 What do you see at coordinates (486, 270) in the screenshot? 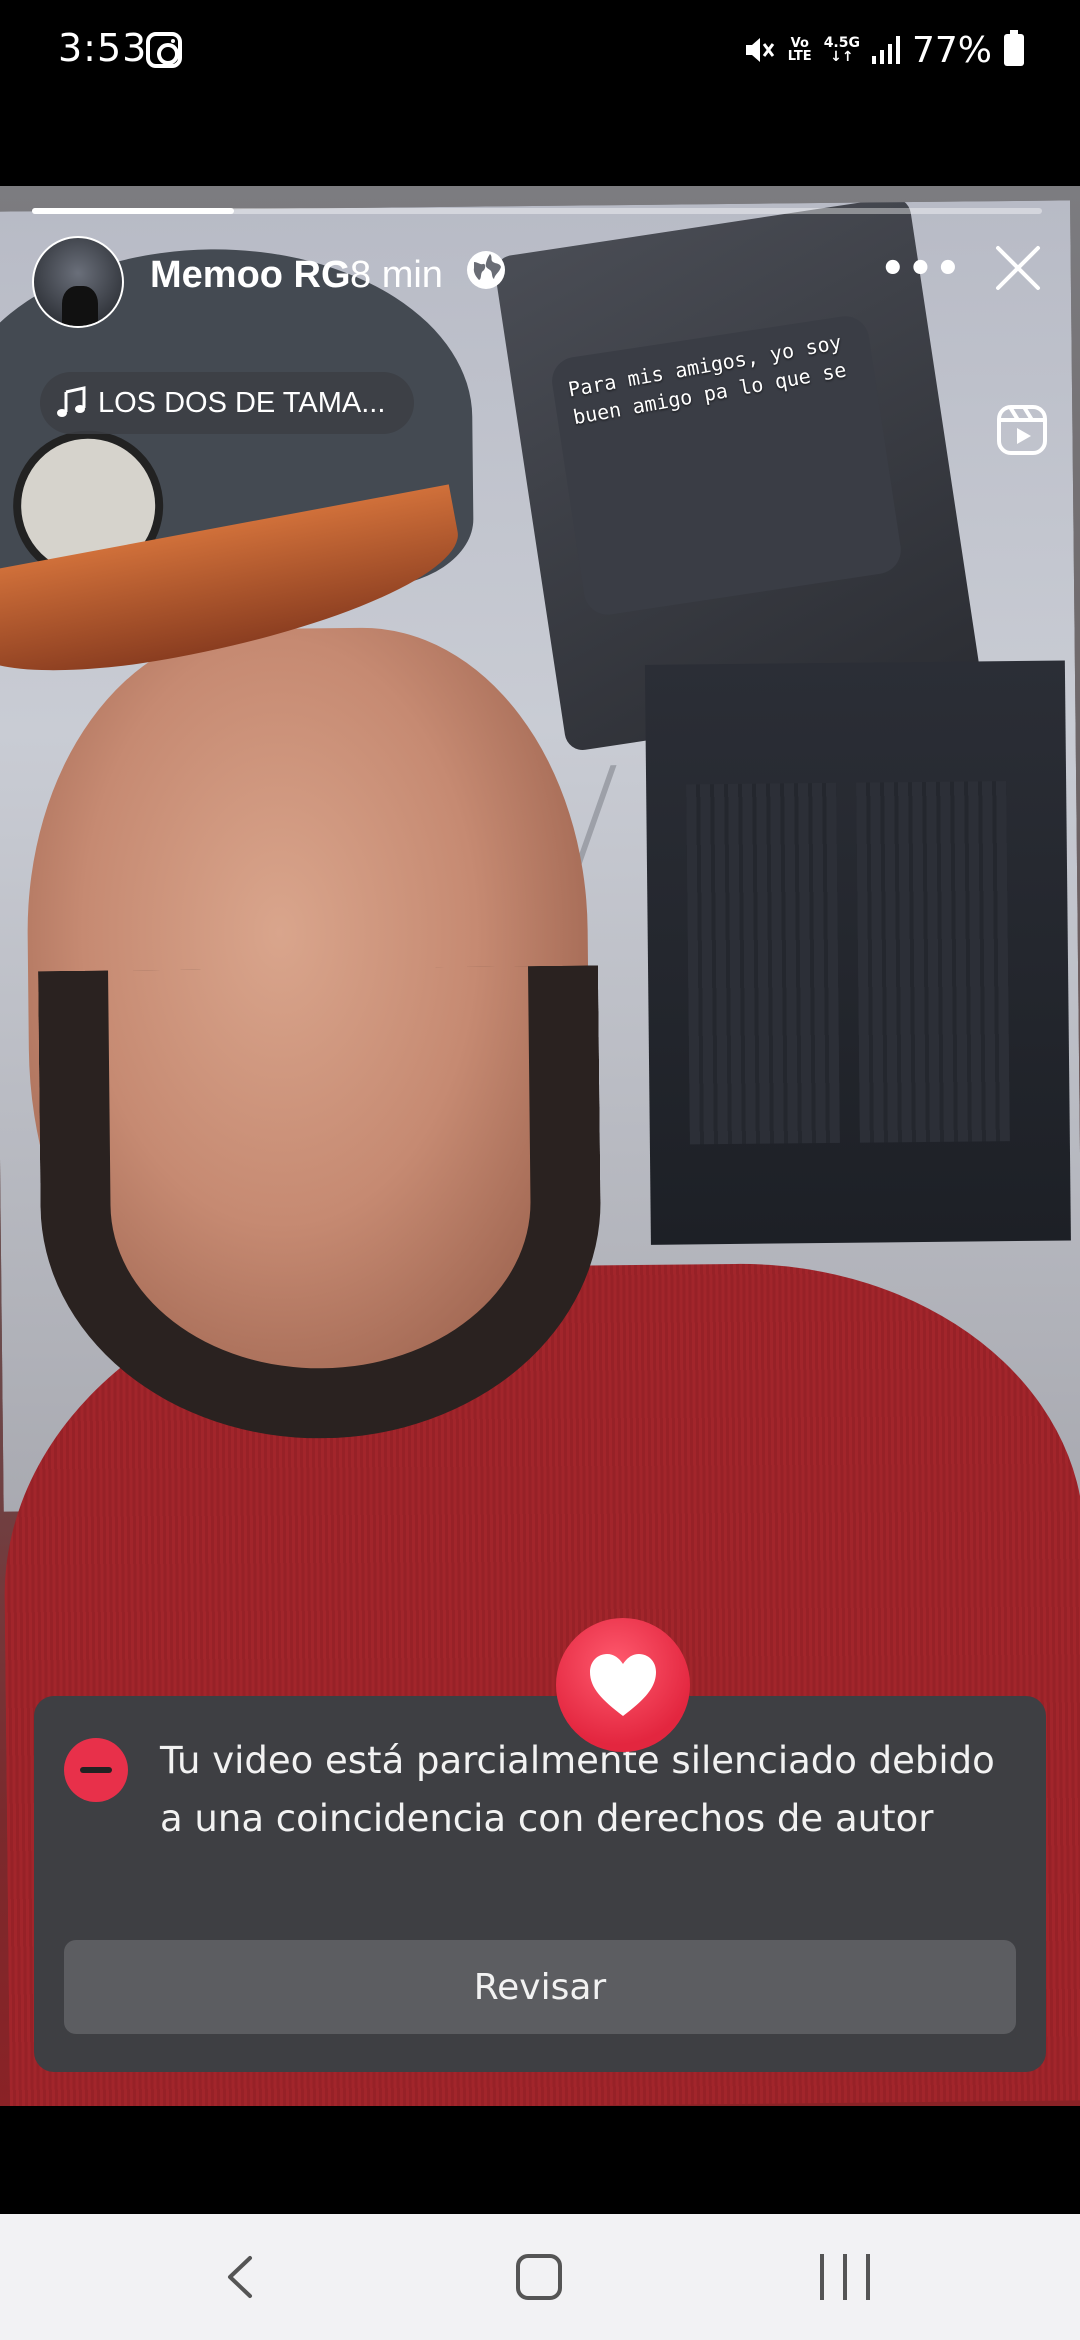
I see `globe-icon` at bounding box center [486, 270].